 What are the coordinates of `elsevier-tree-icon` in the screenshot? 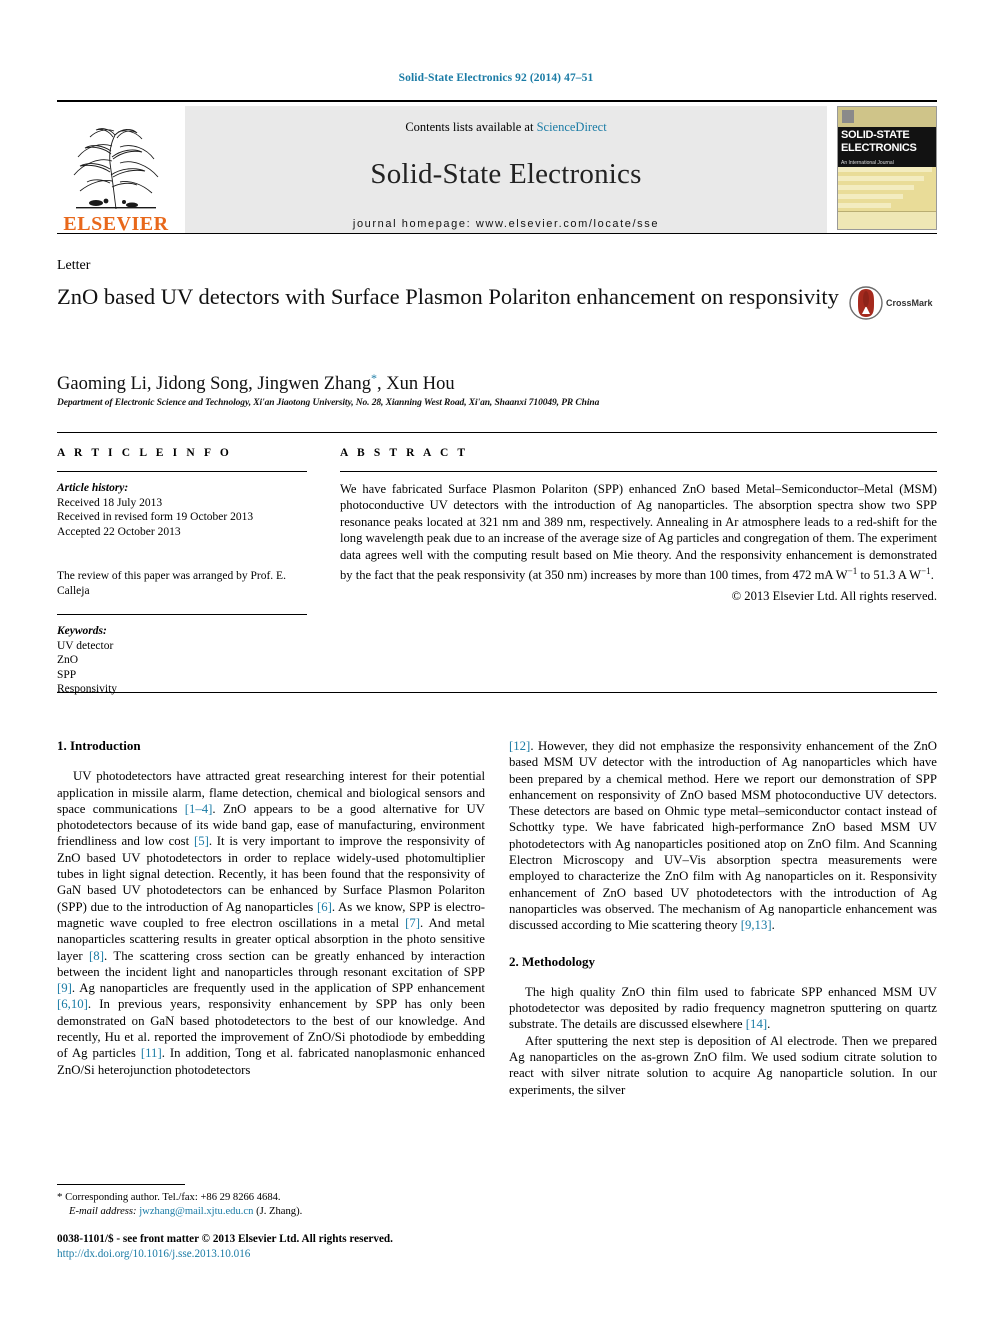 It's located at (116, 169).